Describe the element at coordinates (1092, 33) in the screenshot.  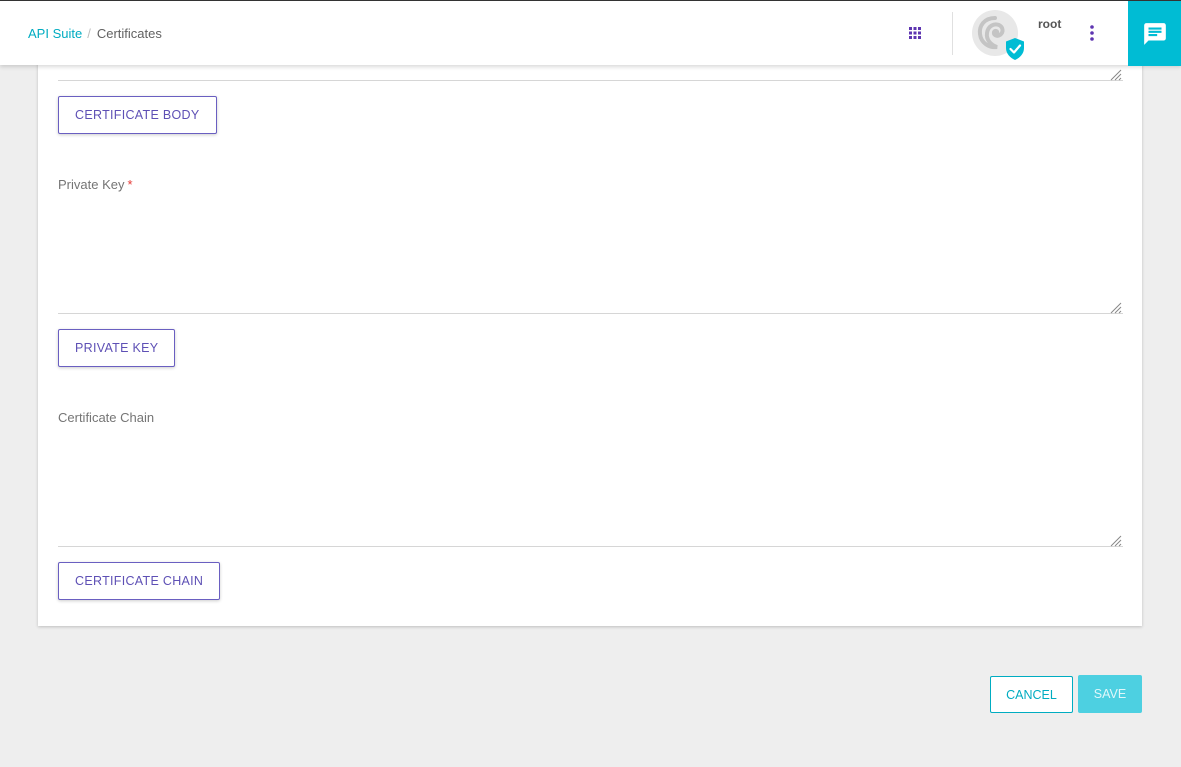
I see `more-vert-icon` at that location.